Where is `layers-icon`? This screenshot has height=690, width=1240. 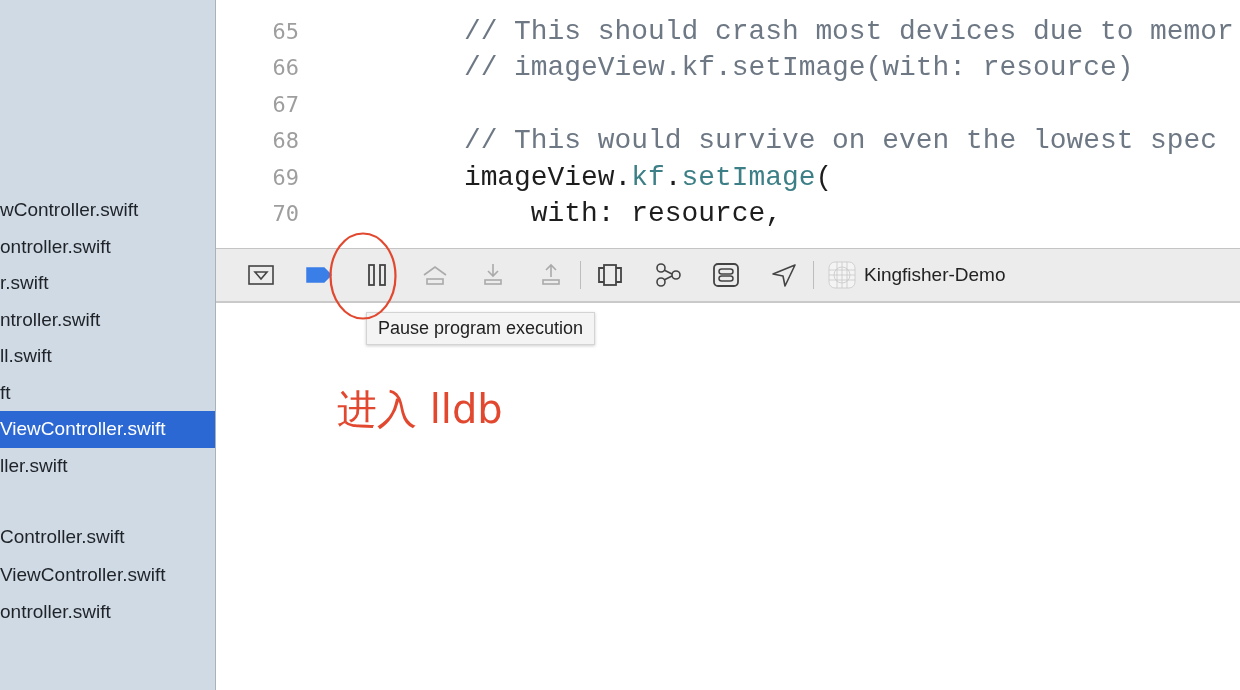
layers-icon is located at coordinates (610, 275).